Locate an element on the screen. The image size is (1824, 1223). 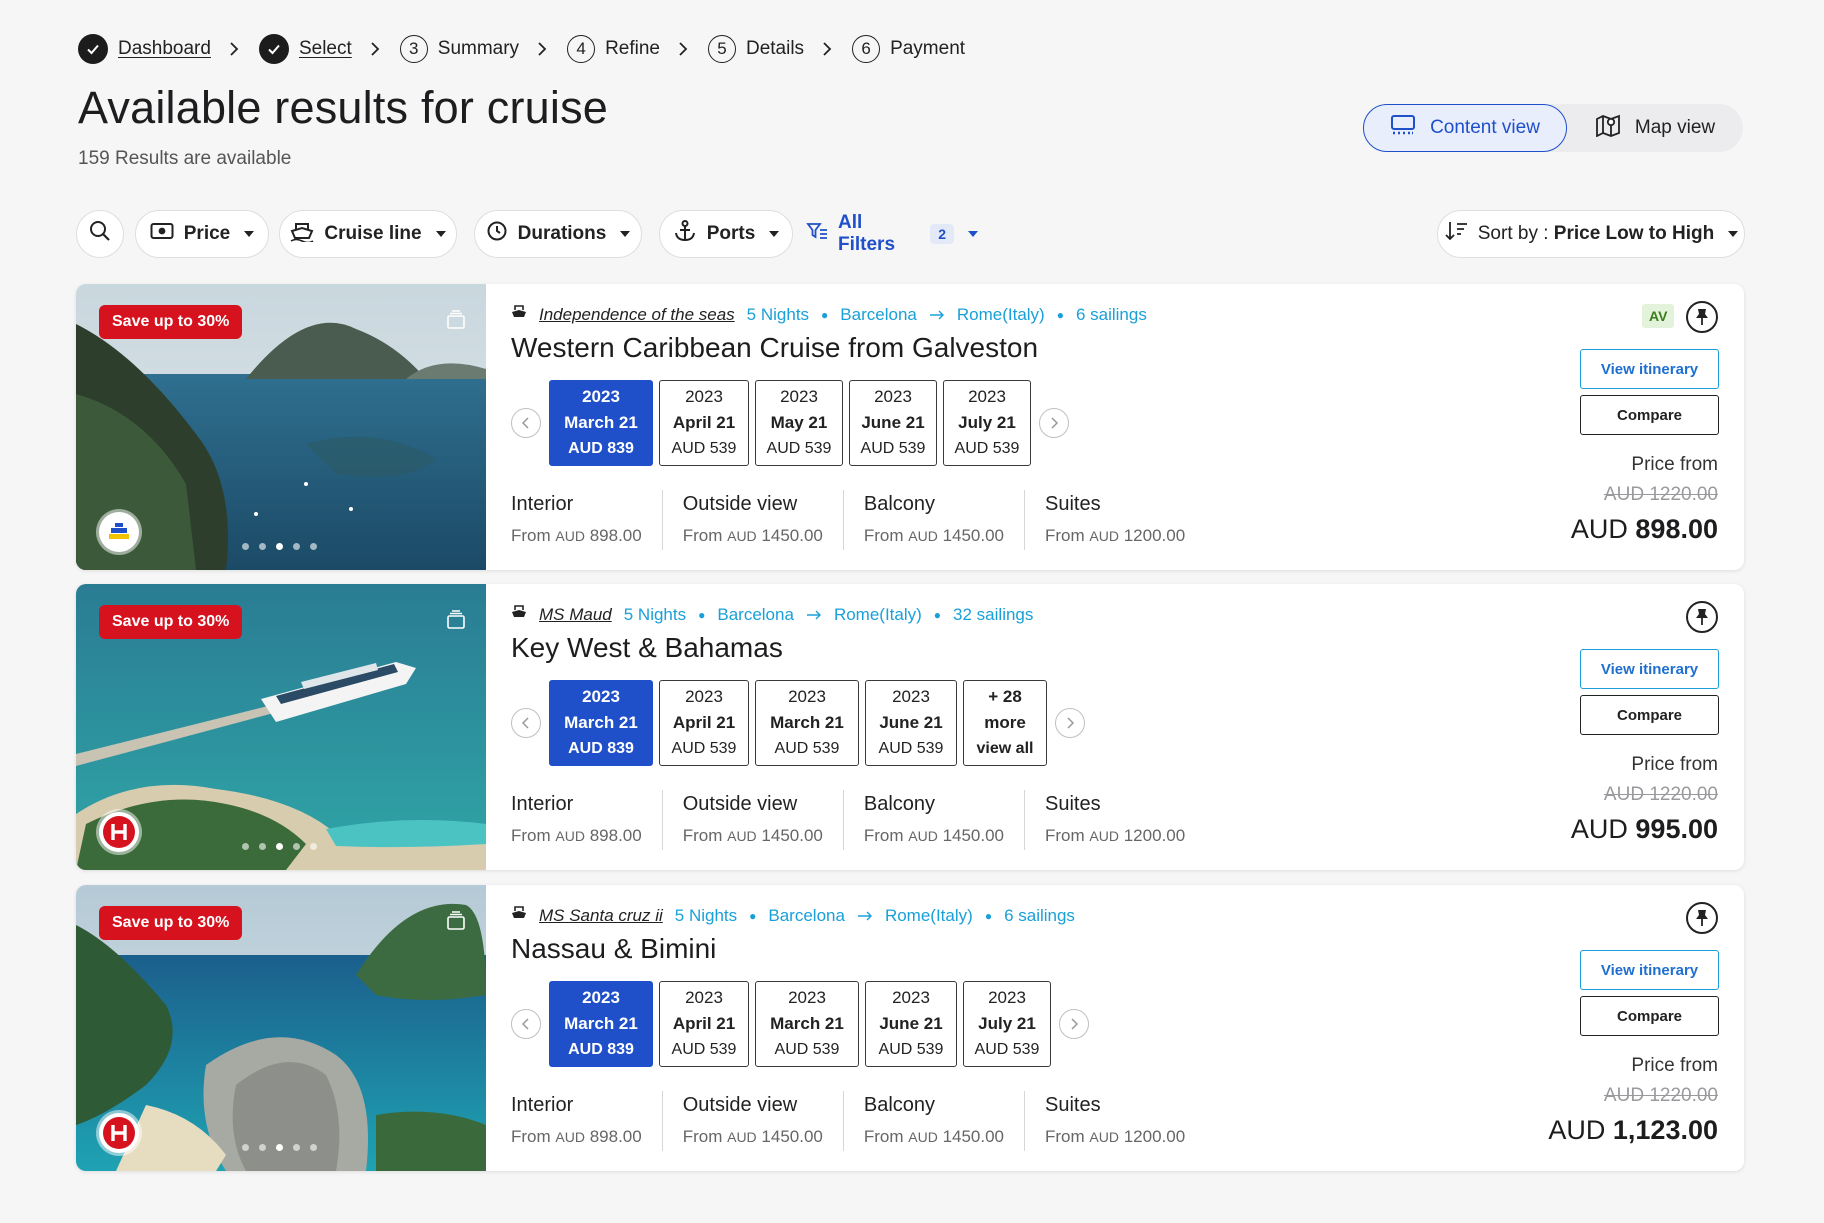
departure-port: Barcelona is located at coordinates (806, 915).